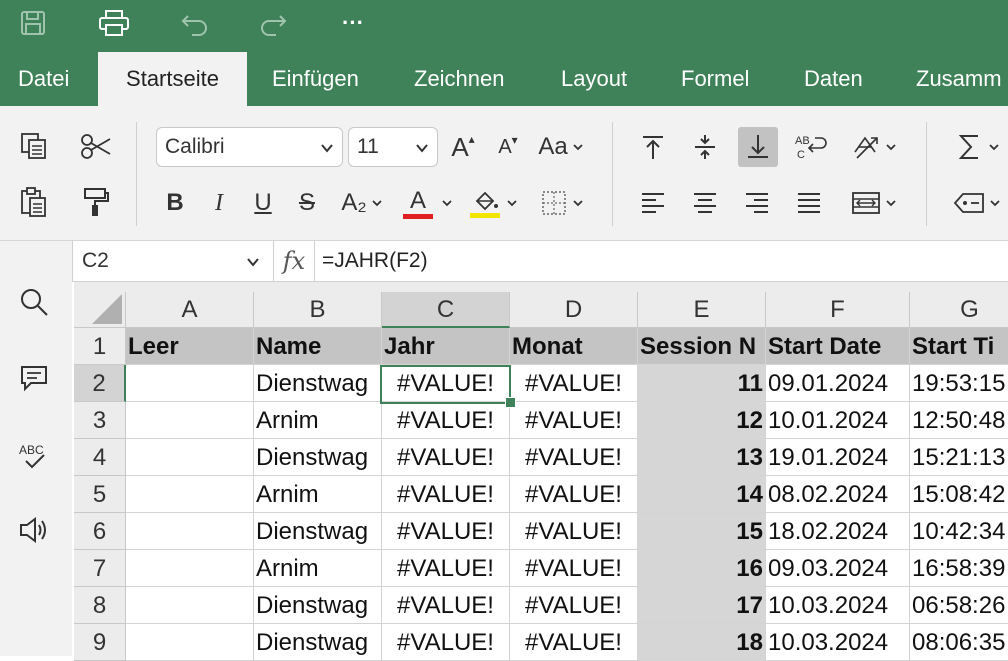  What do you see at coordinates (702, 383) in the screenshot?
I see `table-cell: 11` at bounding box center [702, 383].